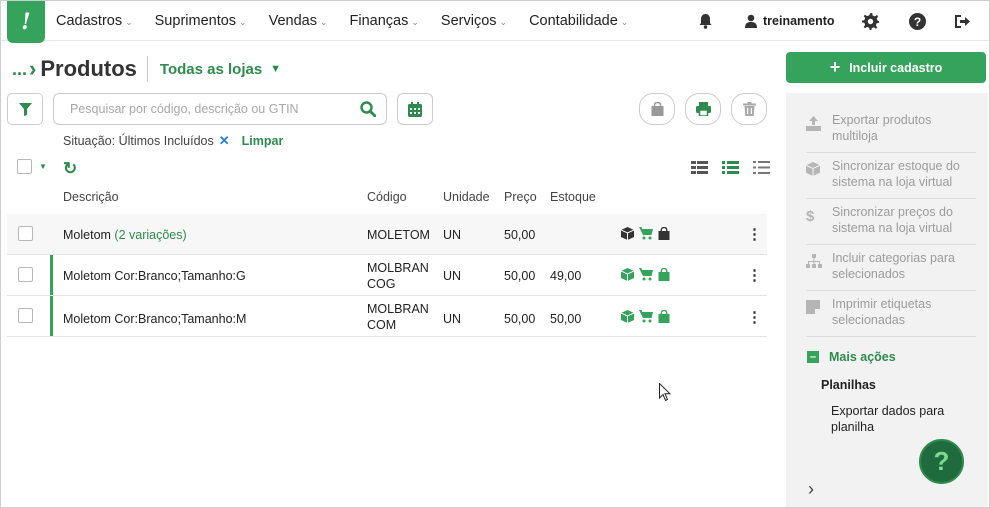  I want to click on row-description: Moletom (2 variações), so click(125, 235).